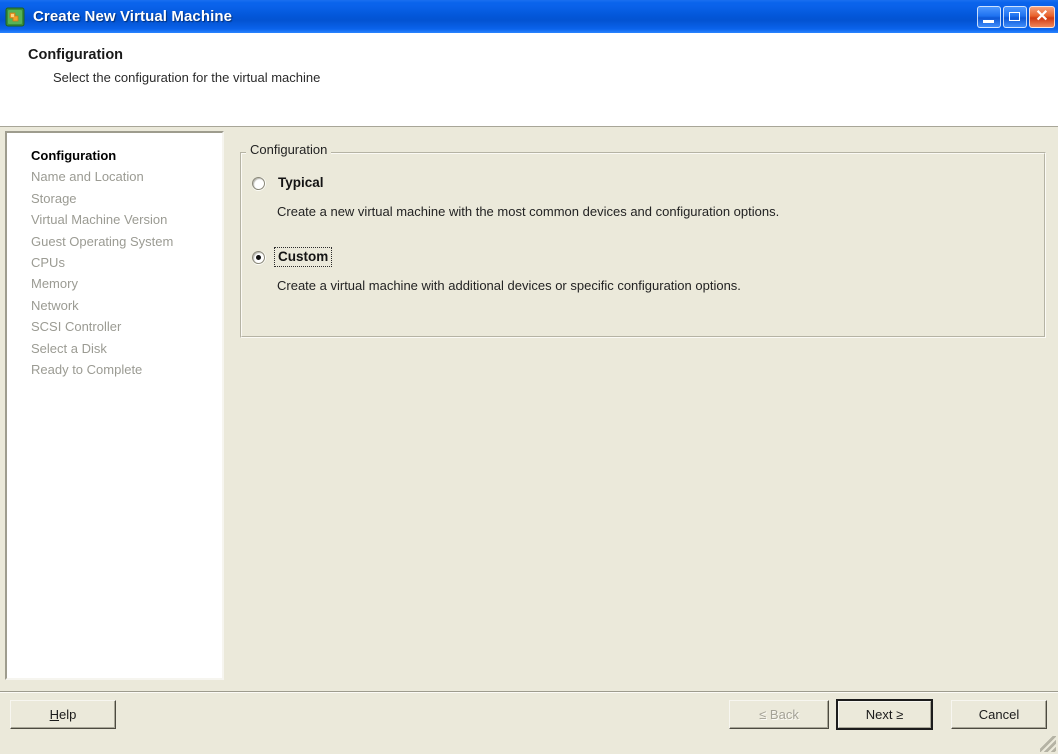 The height and width of the screenshot is (754, 1058). What do you see at coordinates (114, 176) in the screenshot?
I see `sidebar-item-name-and-location: Name and Location` at bounding box center [114, 176].